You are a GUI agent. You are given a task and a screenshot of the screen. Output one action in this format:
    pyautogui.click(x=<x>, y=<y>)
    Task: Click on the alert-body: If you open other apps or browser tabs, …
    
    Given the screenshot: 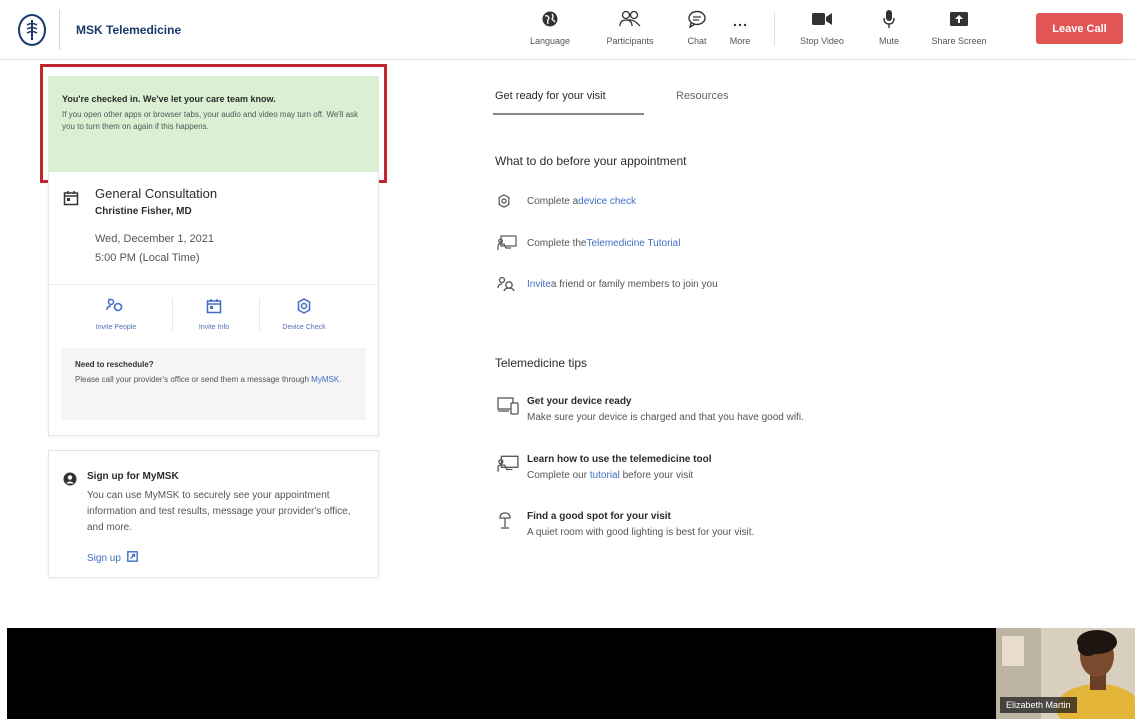 What is the action you would take?
    pyautogui.click(x=210, y=120)
    